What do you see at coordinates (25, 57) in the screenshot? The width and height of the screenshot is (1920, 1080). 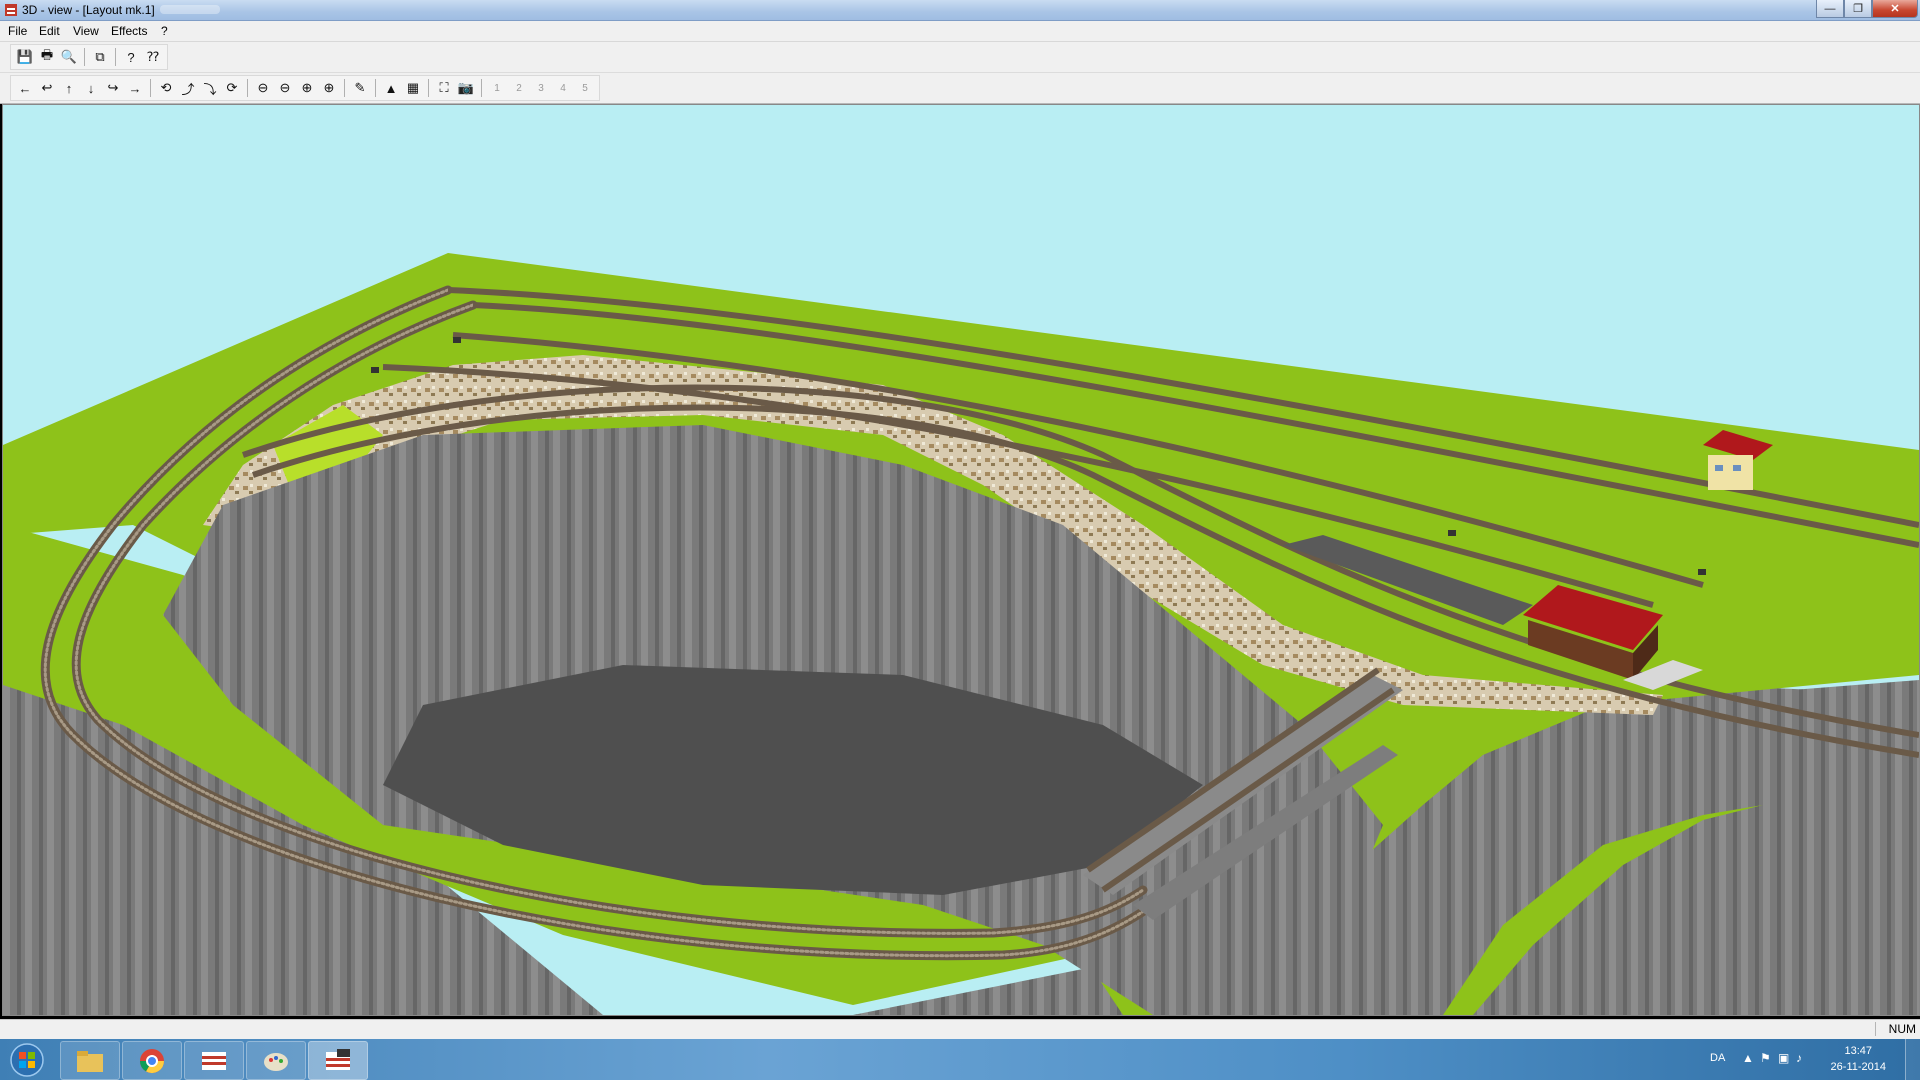 I see `save-icon: 💾` at bounding box center [25, 57].